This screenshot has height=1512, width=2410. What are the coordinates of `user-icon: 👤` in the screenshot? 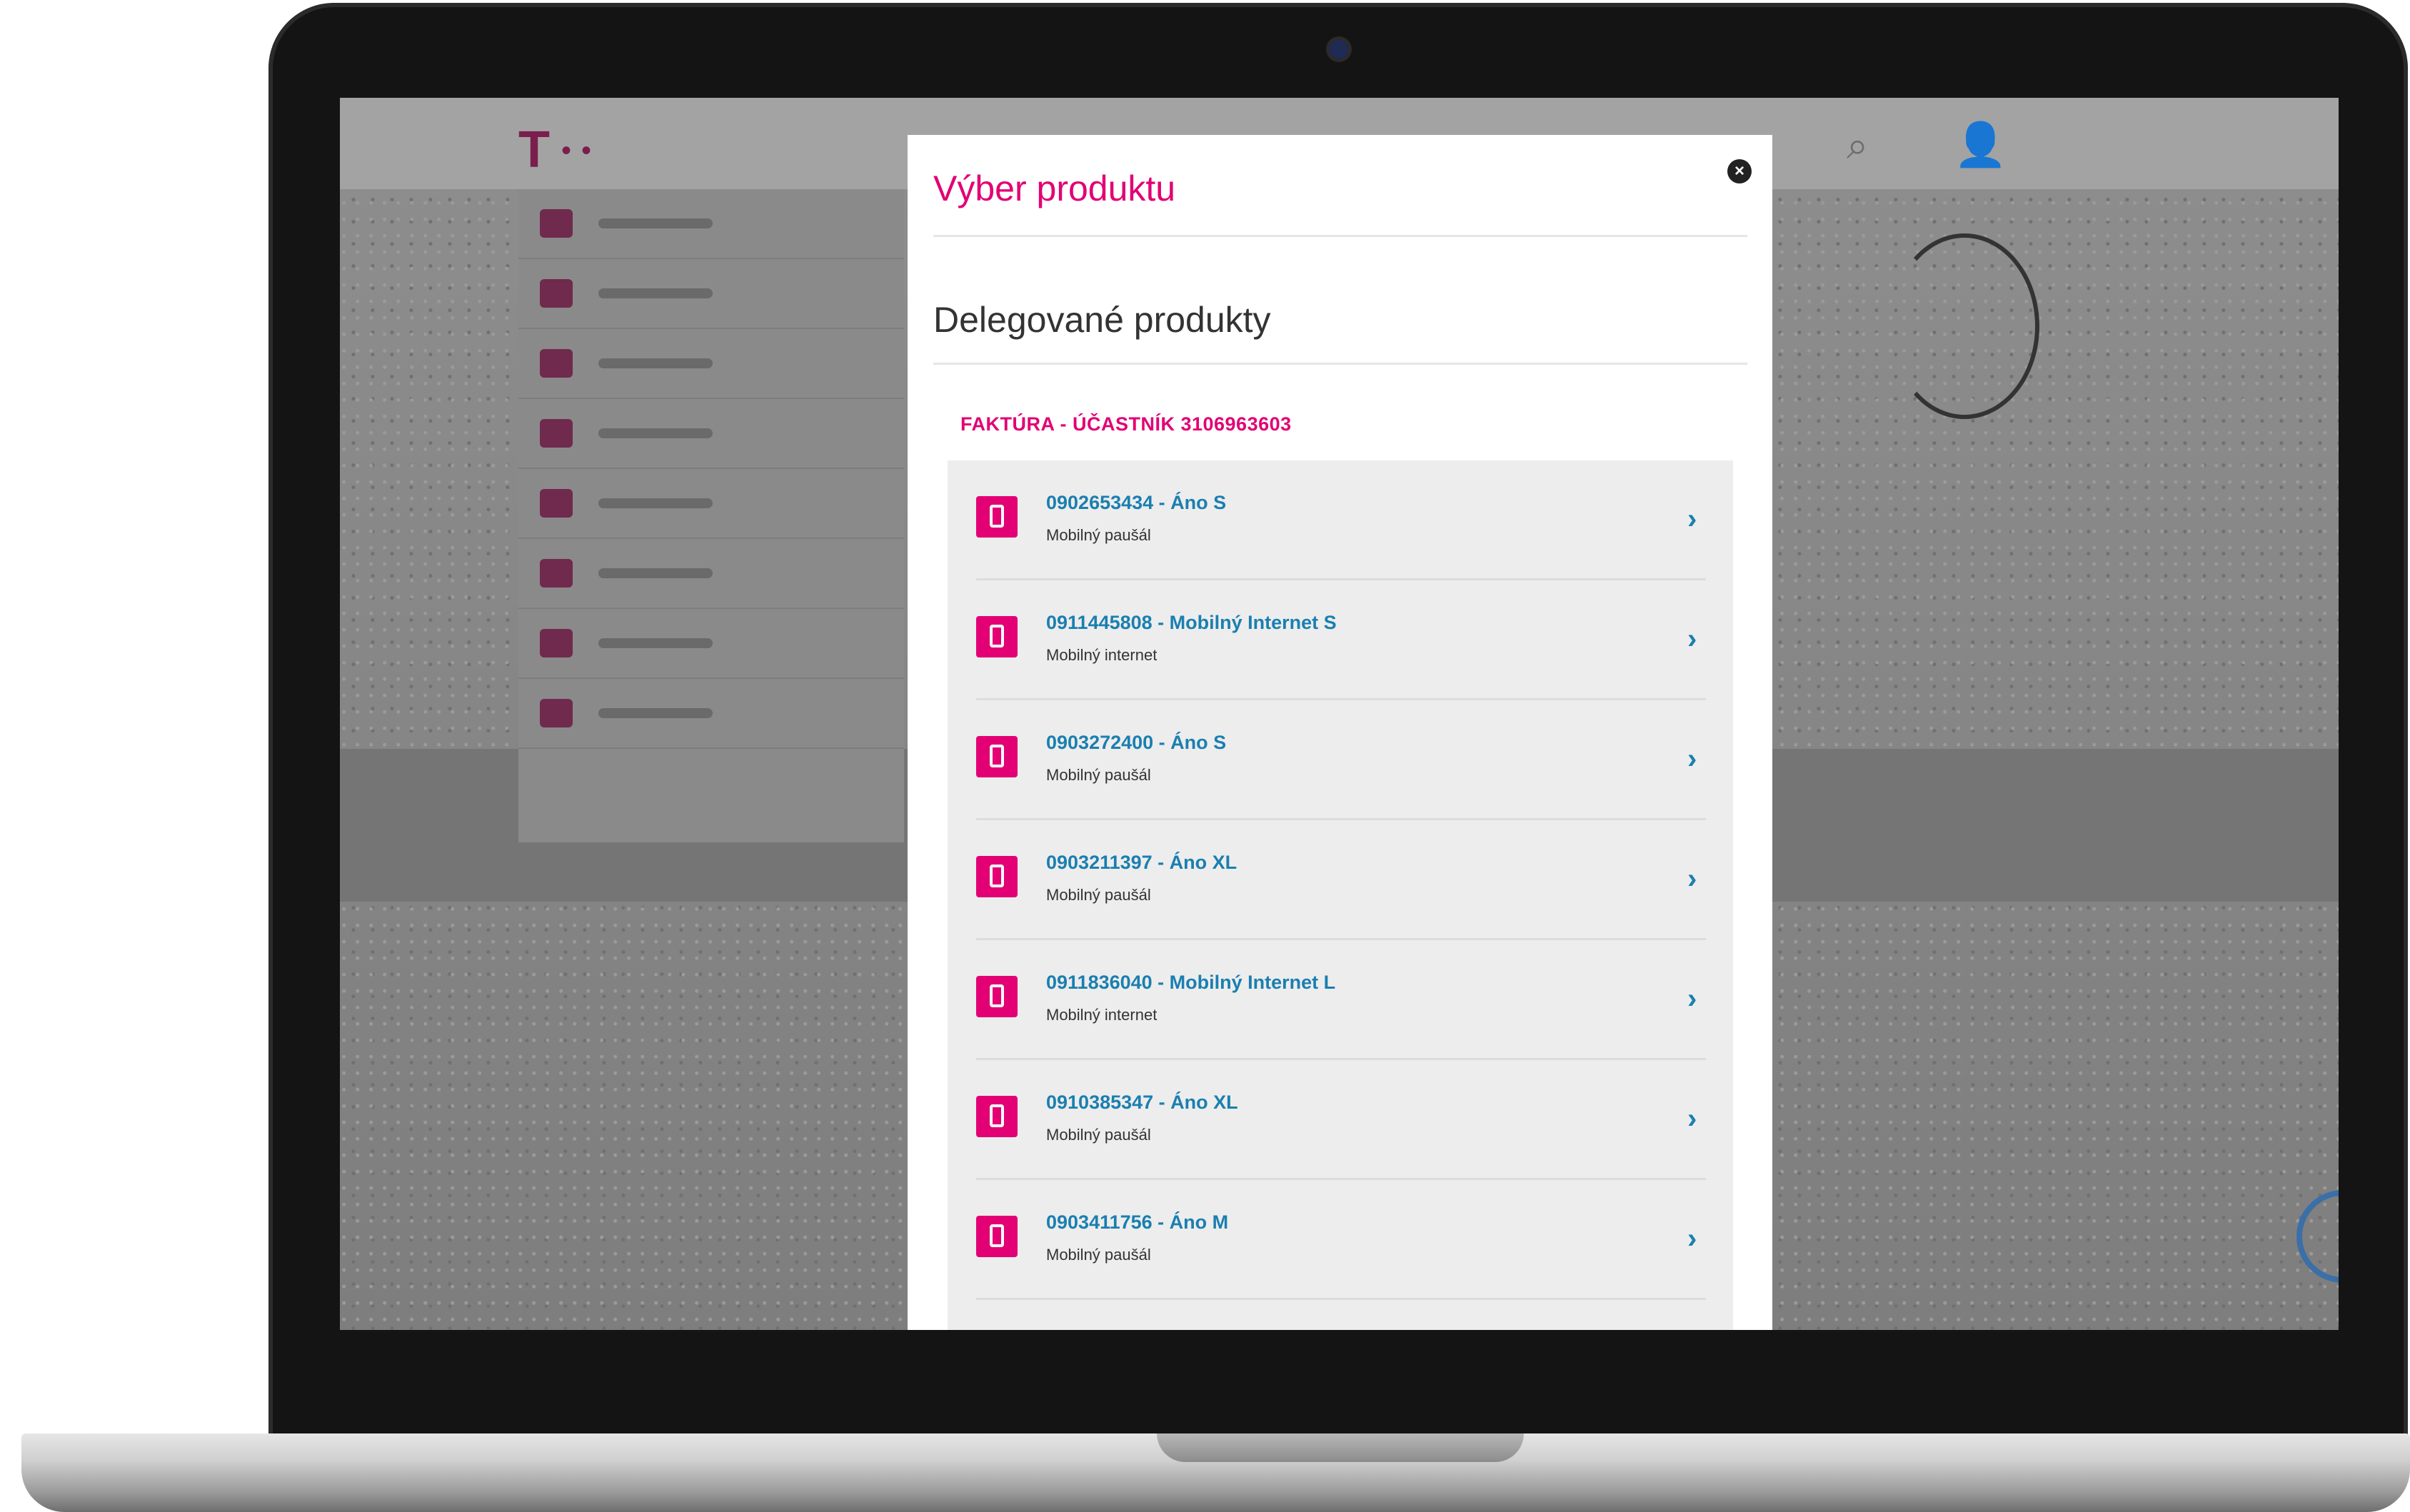 It's located at (1980, 144).